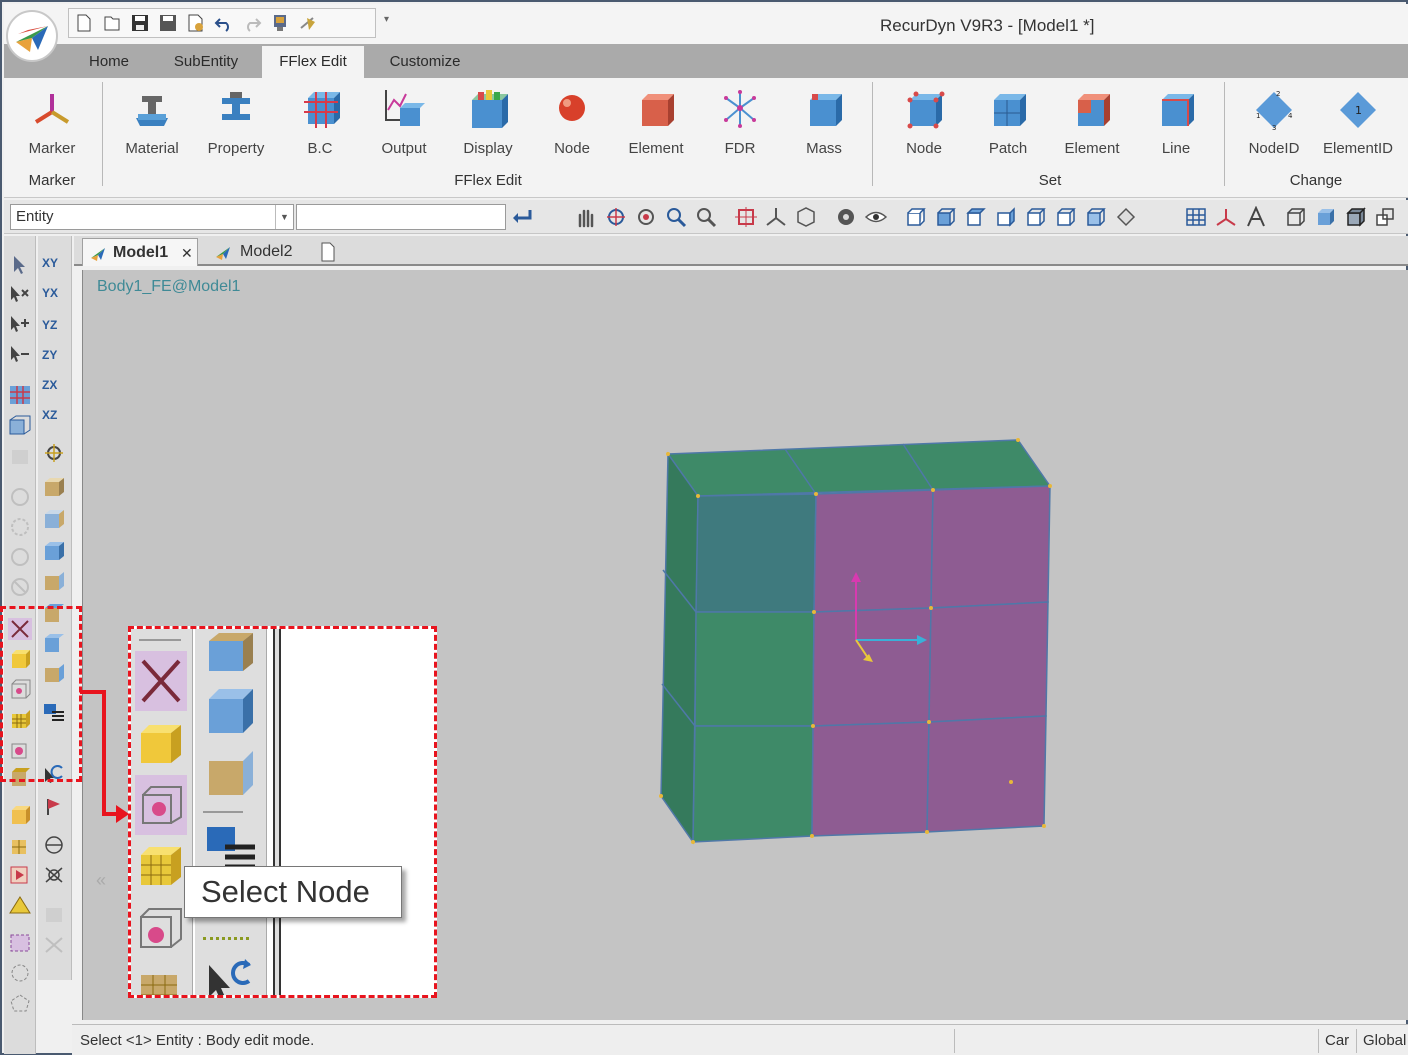  I want to click on entity-input, so click(401, 217).